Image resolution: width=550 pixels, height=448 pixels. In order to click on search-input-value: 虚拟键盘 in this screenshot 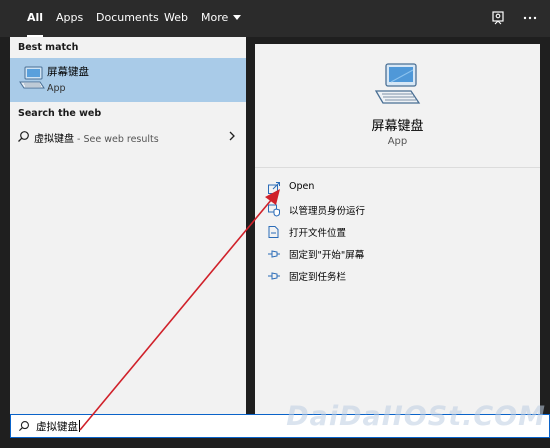, I will do `click(57, 427)`.